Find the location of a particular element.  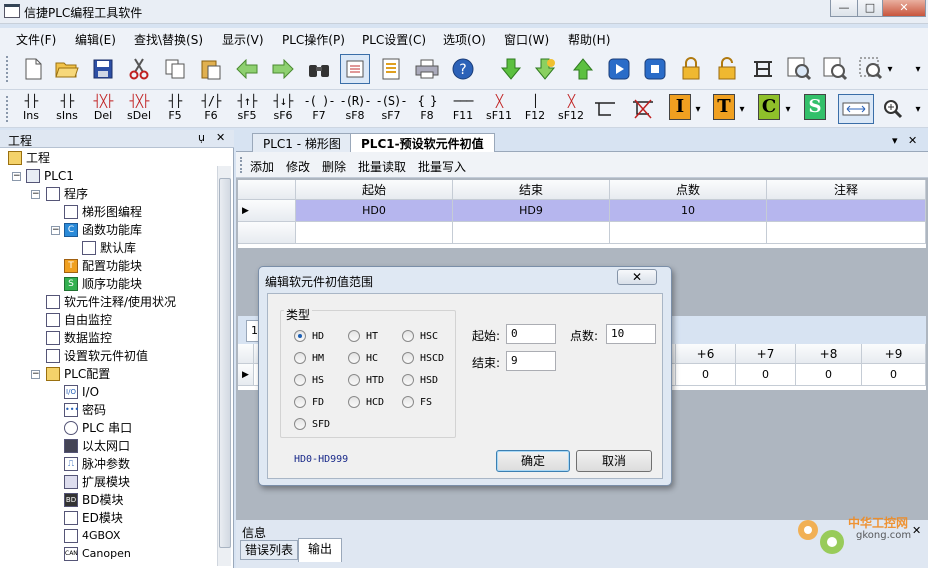

radio-hscd: HSCD is located at coordinates (423, 358).